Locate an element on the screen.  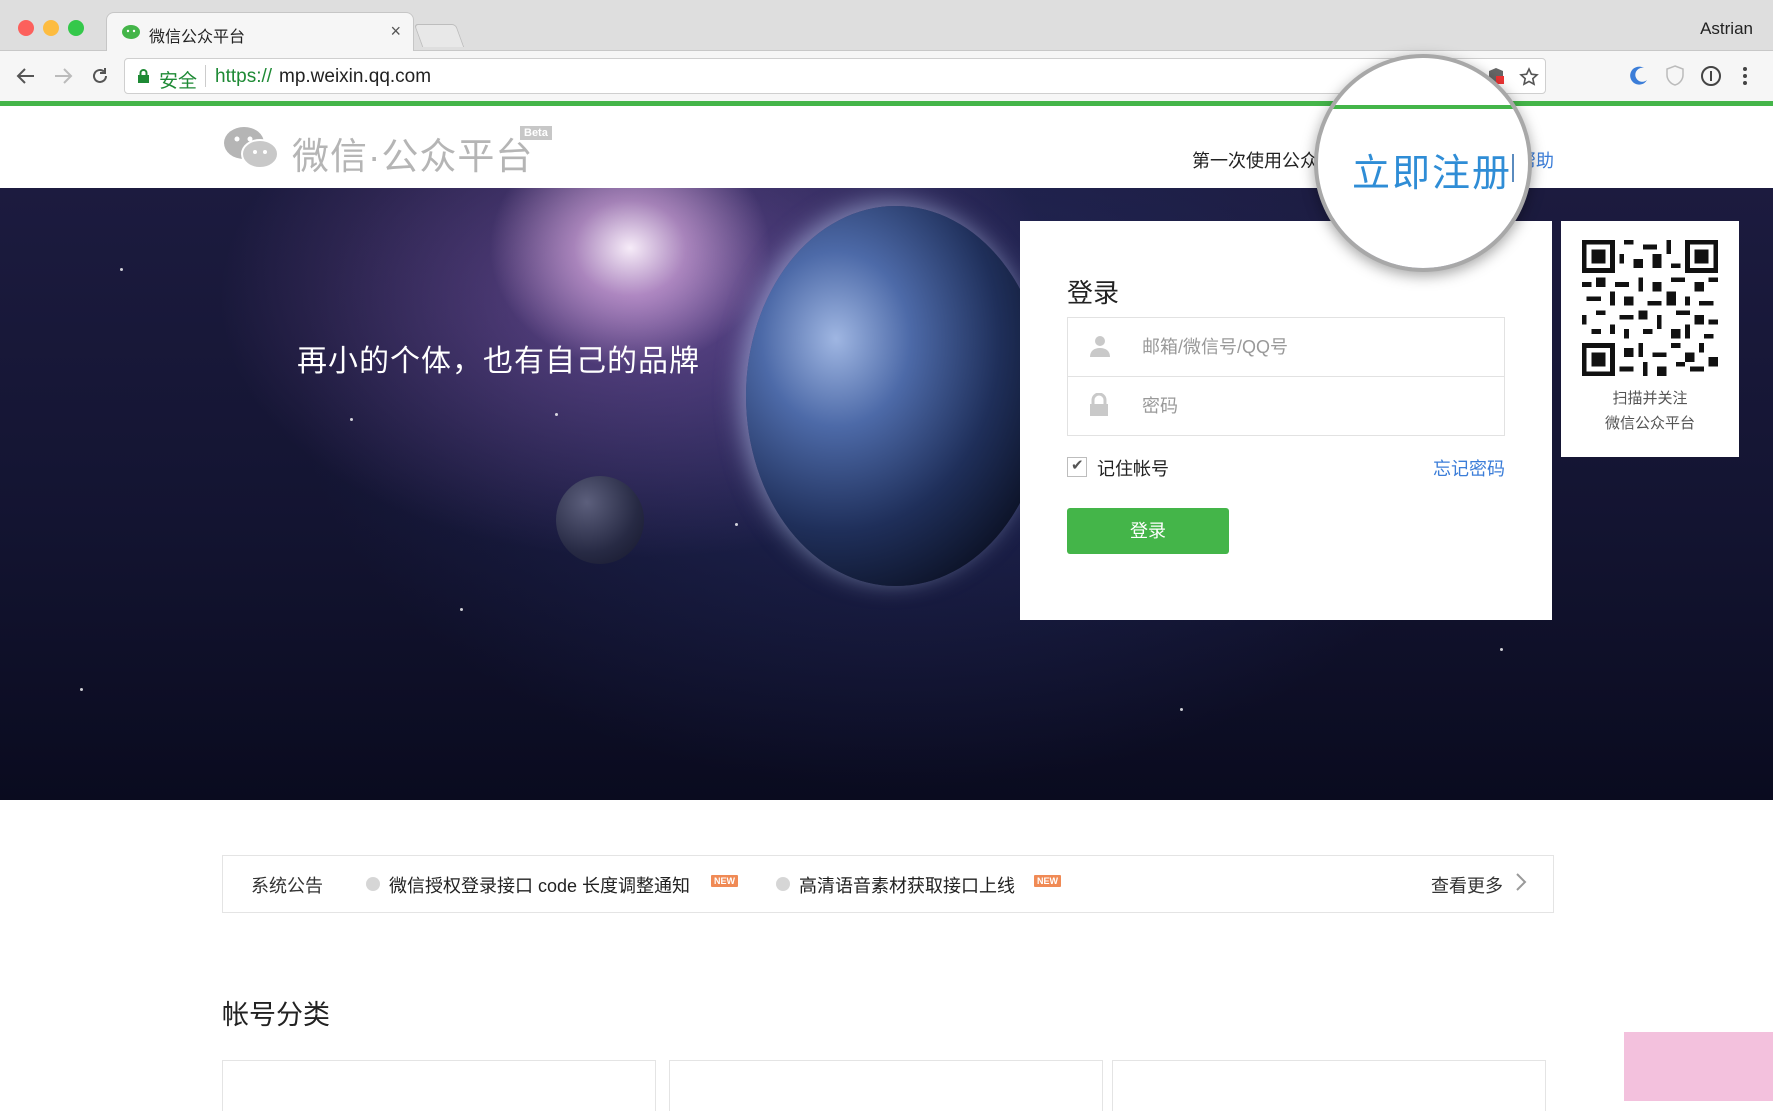
password-input is located at coordinates (1312, 406).